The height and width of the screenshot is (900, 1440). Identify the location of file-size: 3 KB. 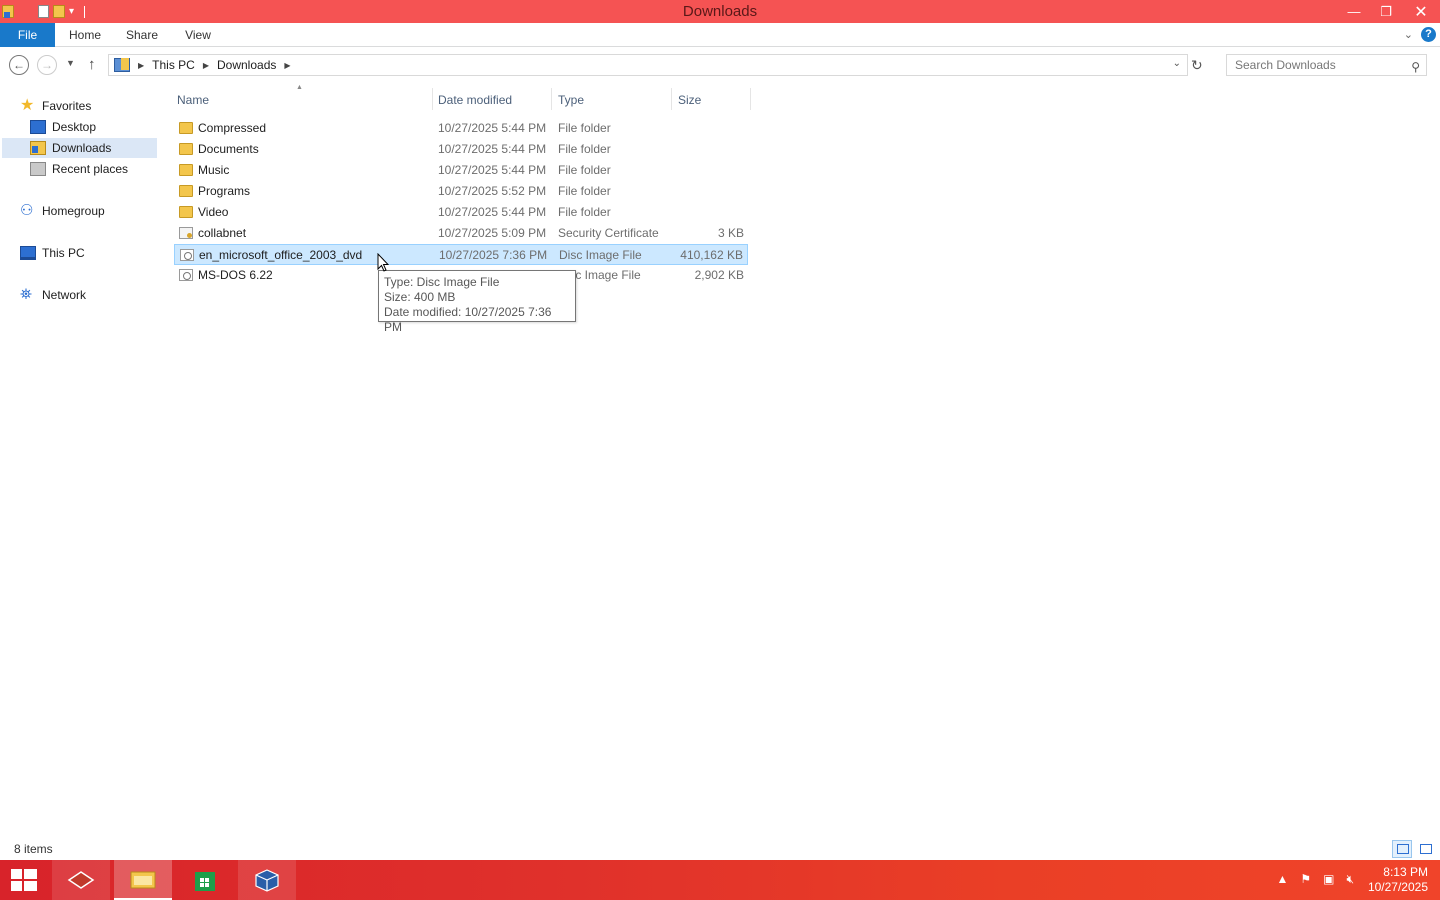
(730, 233).